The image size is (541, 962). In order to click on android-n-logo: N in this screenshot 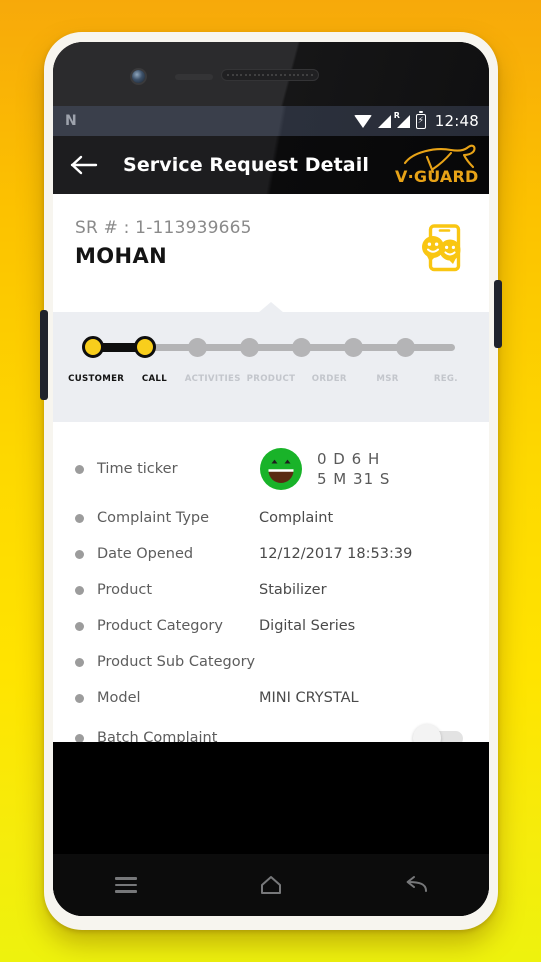, I will do `click(71, 121)`.